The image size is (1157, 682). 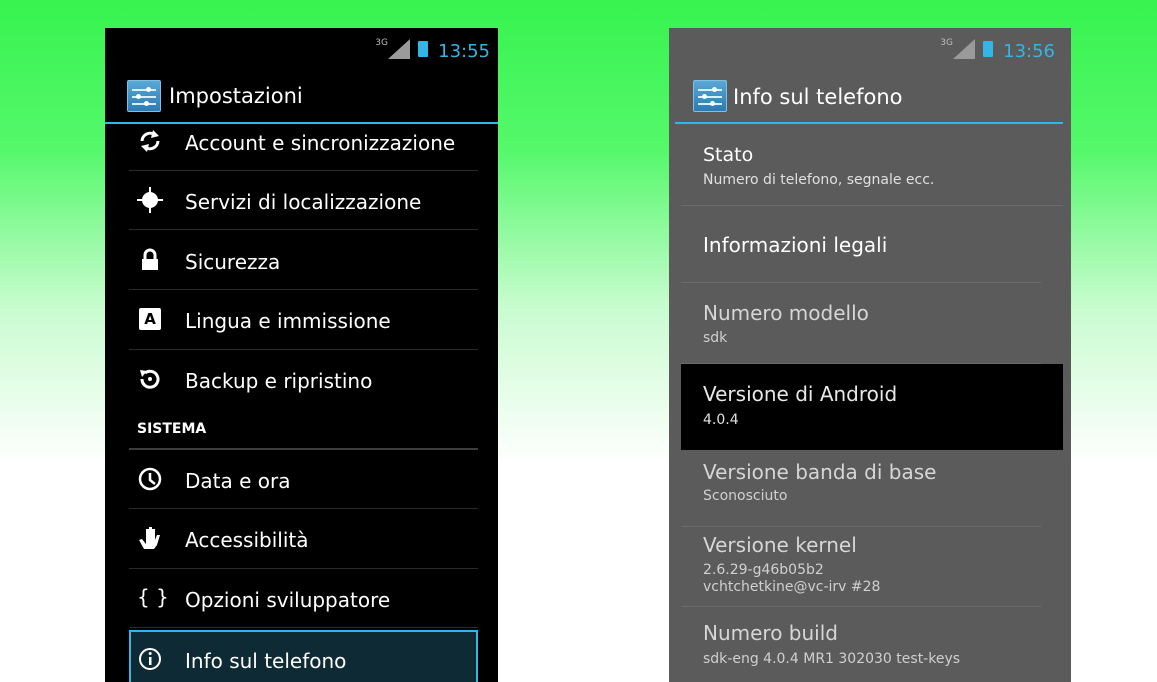 What do you see at coordinates (728, 155) in the screenshot?
I see `about-item-title: Stato` at bounding box center [728, 155].